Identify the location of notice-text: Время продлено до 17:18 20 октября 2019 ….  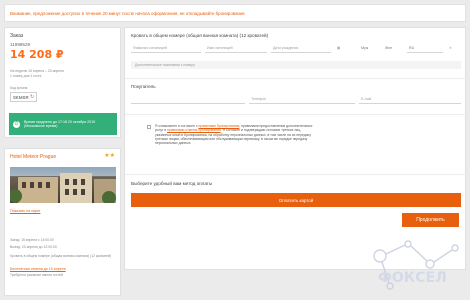
(60, 124).